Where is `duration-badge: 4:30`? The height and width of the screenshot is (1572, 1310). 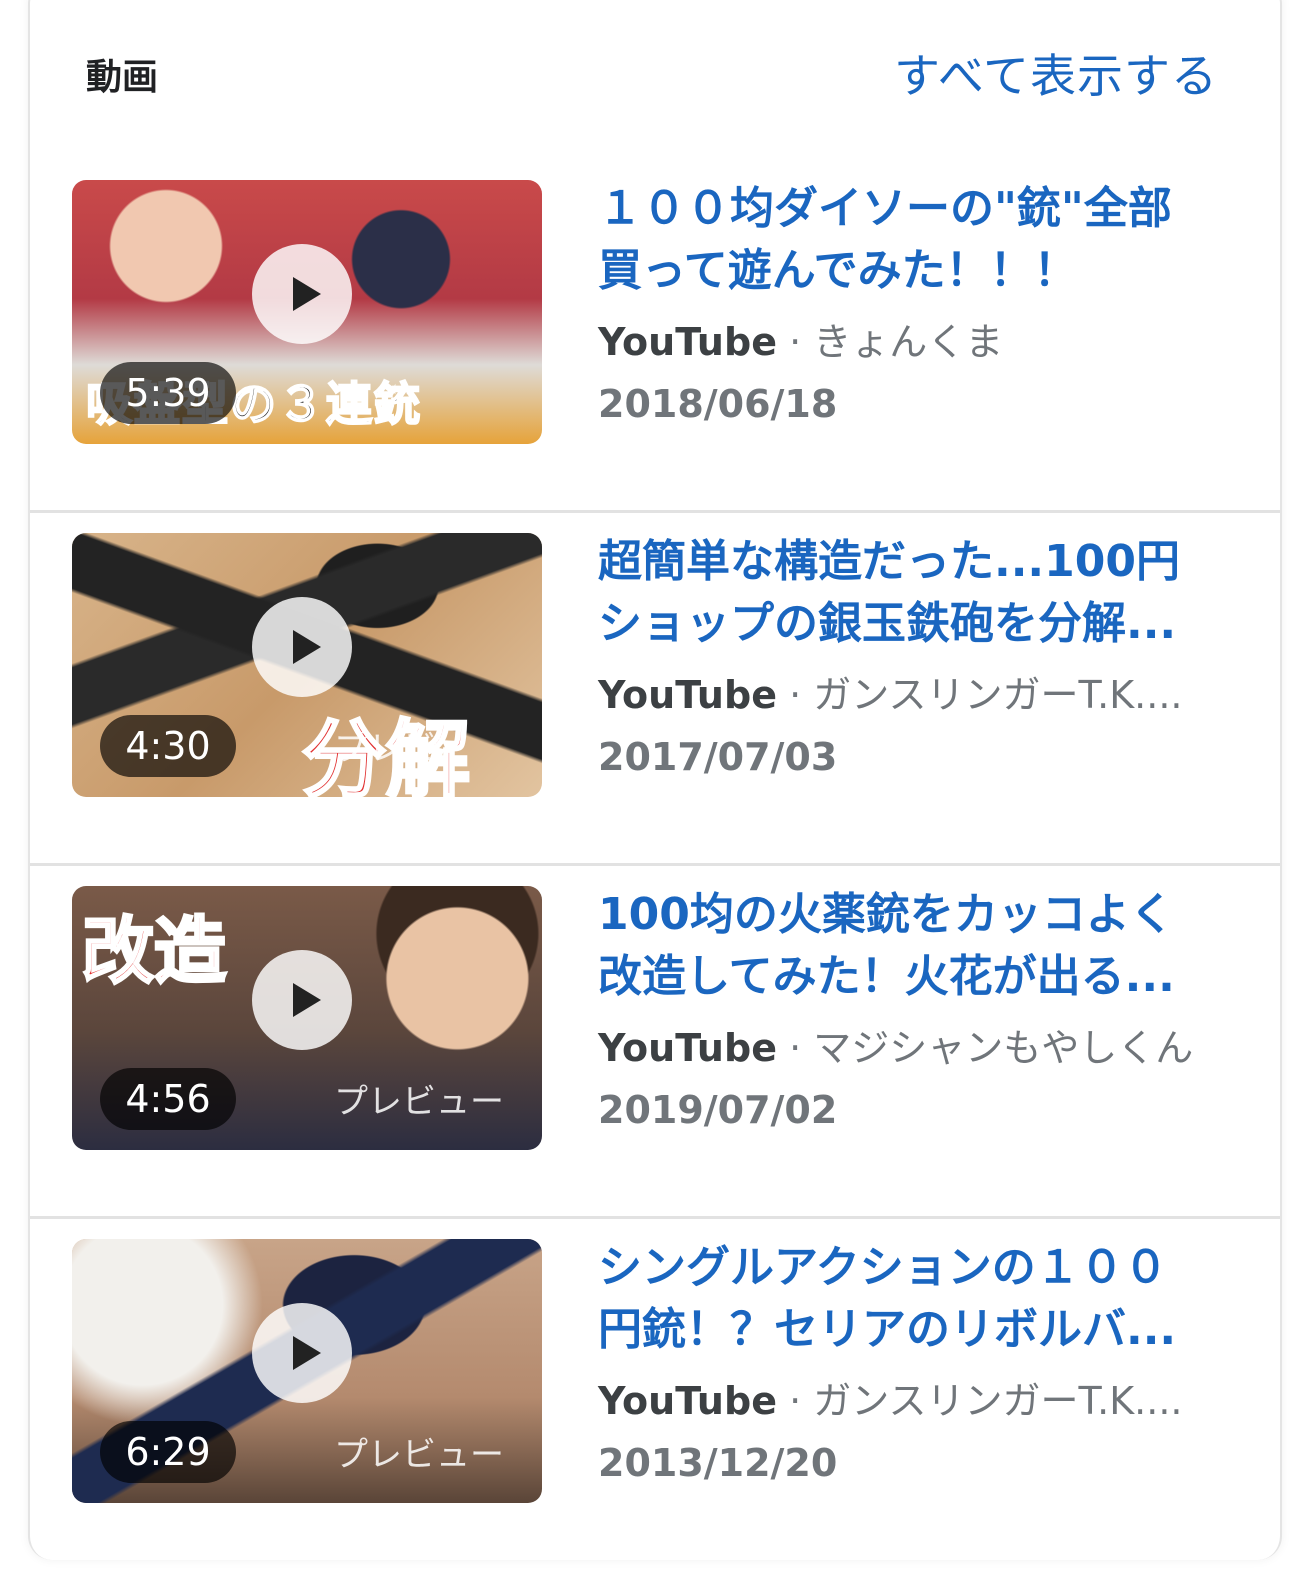 duration-badge: 4:30 is located at coordinates (168, 746).